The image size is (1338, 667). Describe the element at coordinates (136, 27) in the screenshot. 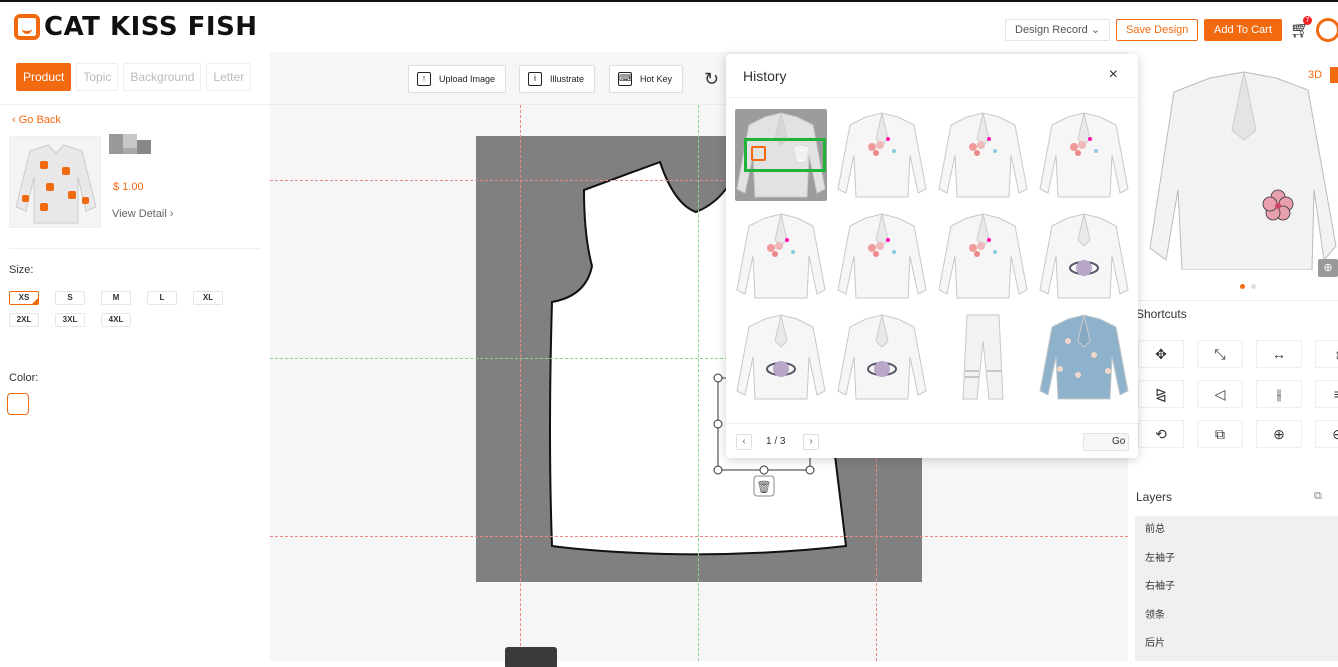

I see `logo: CAT KISS FISH` at that location.